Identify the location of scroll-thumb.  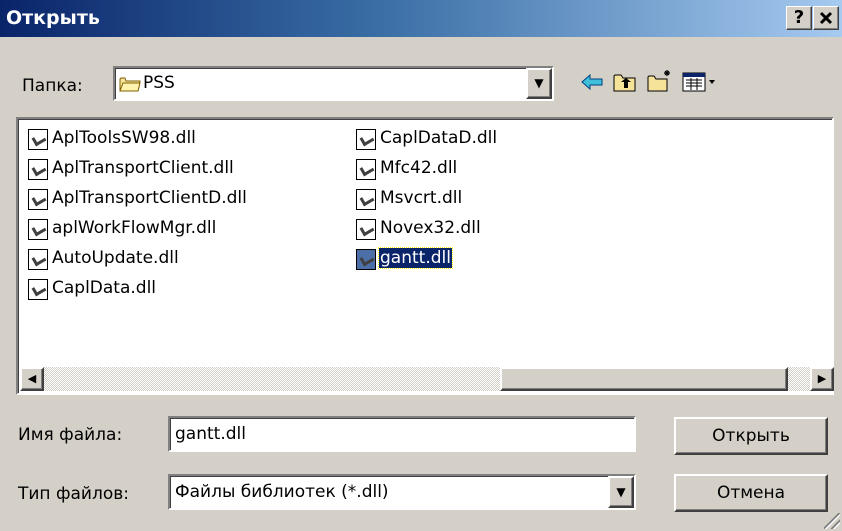
(644, 379).